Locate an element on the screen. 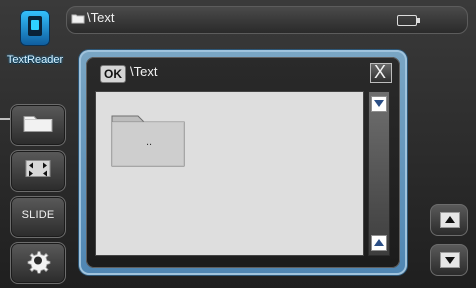 This screenshot has height=288, width=476. close-button: X is located at coordinates (381, 73).